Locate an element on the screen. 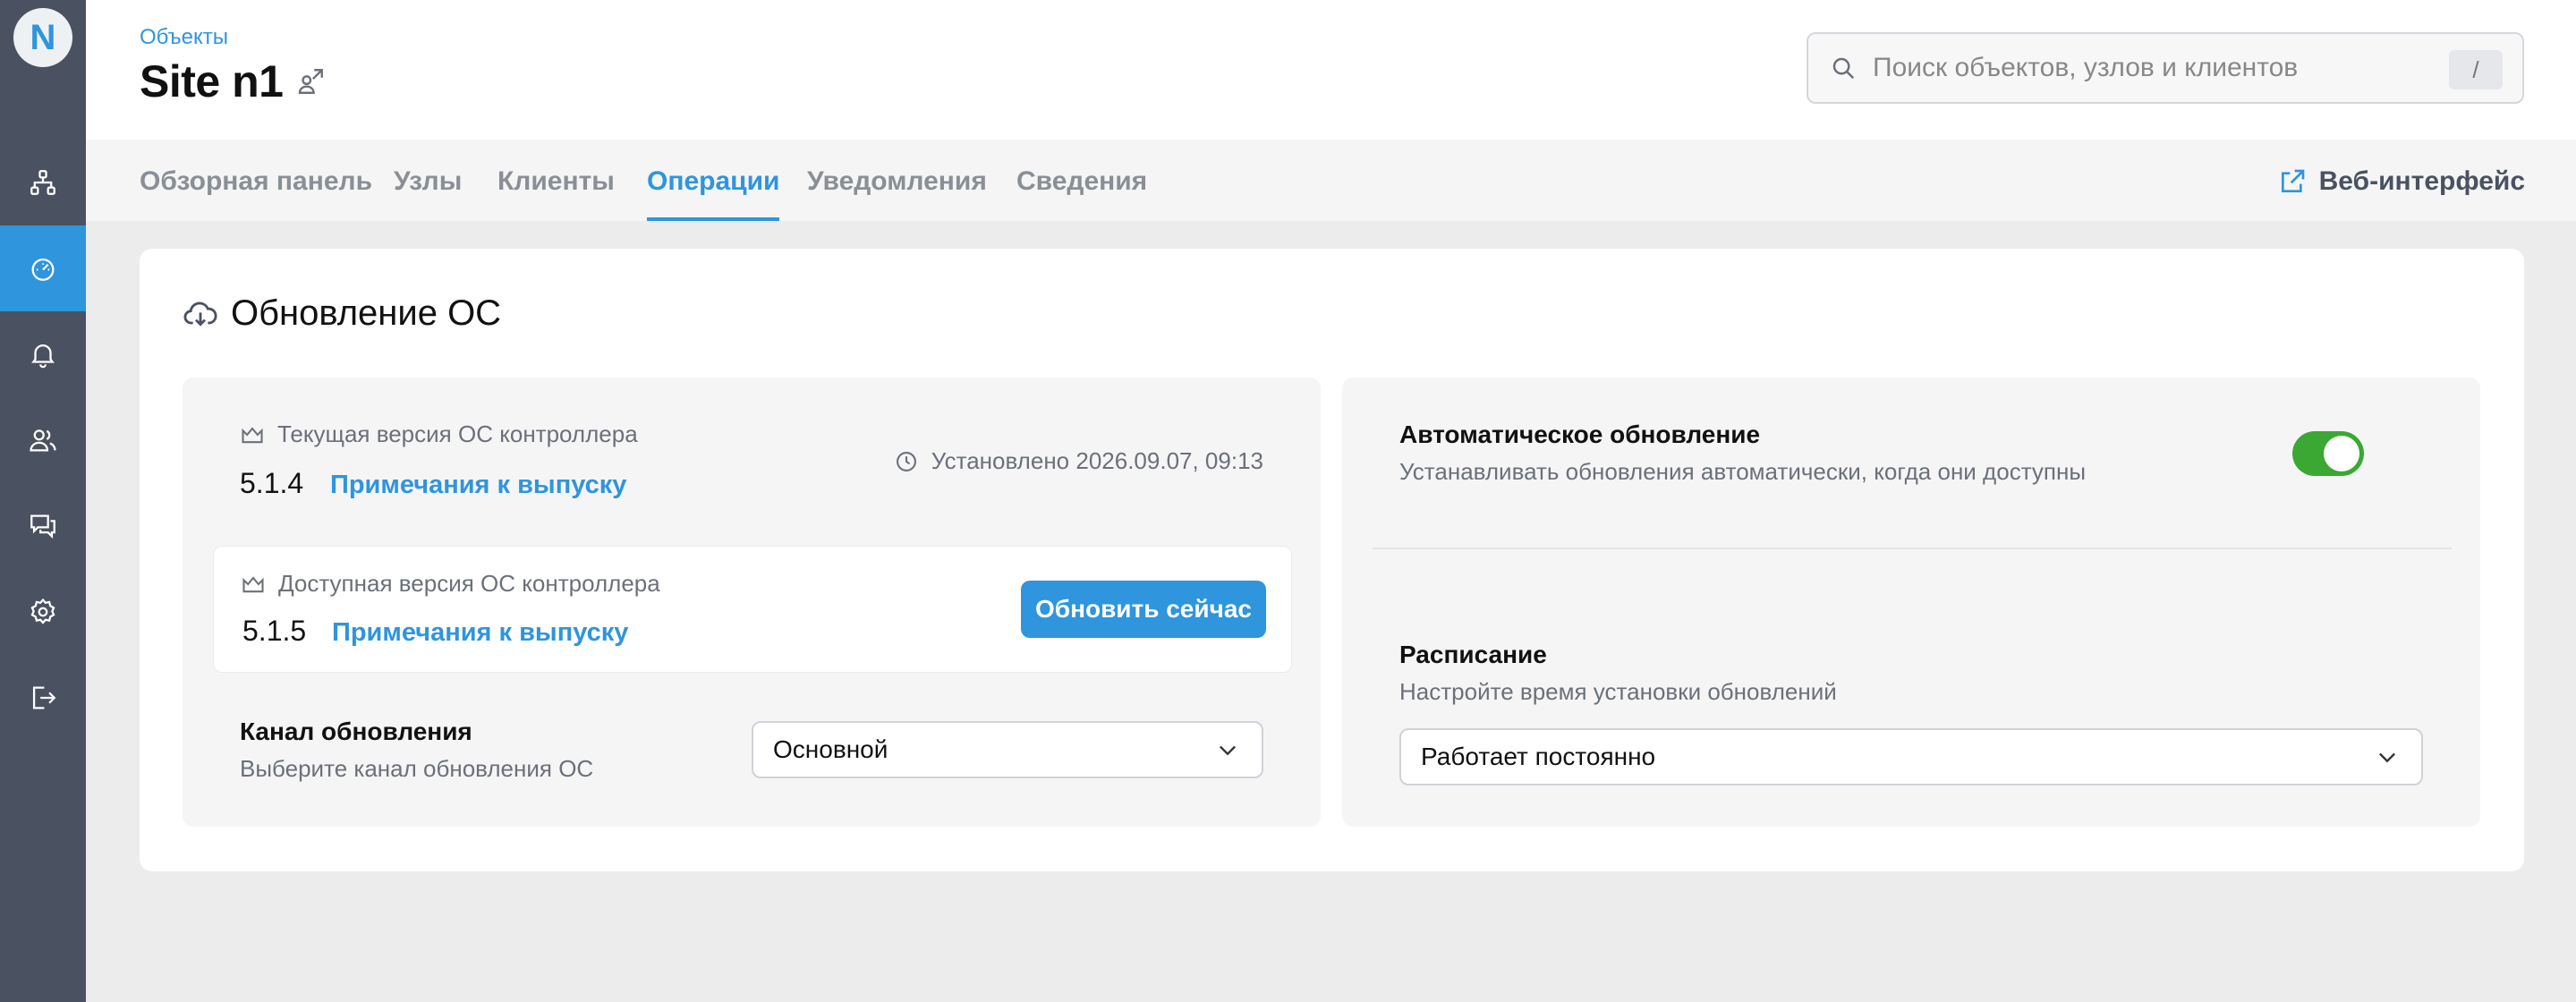  app-logo-letter: N is located at coordinates (43, 37).